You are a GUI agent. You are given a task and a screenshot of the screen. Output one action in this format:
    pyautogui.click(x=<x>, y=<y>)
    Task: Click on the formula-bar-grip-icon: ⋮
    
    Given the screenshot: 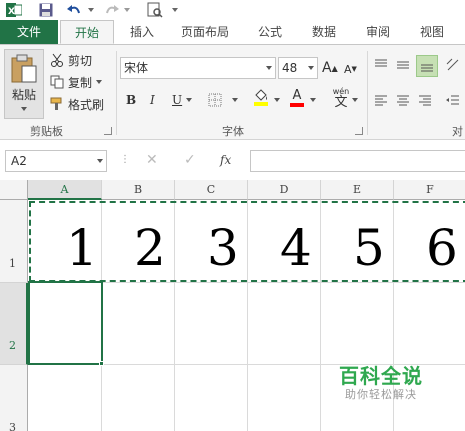 What is the action you would take?
    pyautogui.click(x=125, y=159)
    